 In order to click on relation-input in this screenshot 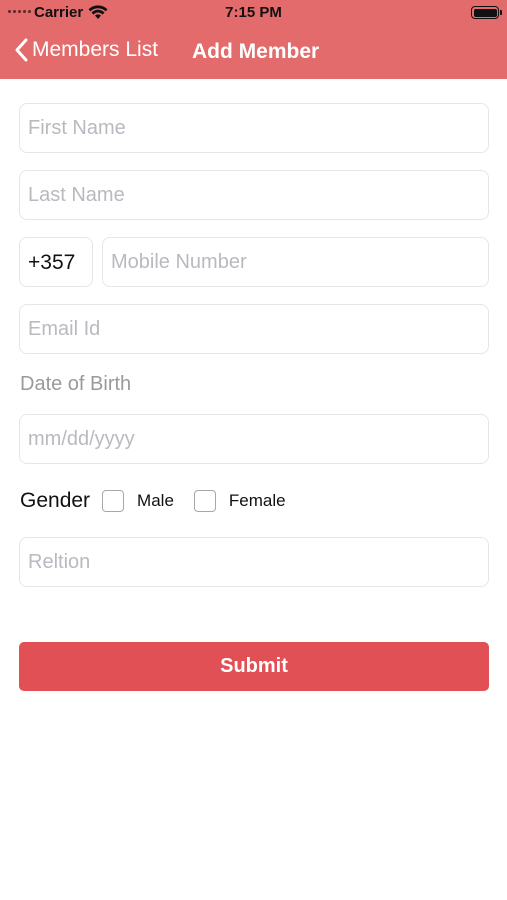, I will do `click(254, 562)`.